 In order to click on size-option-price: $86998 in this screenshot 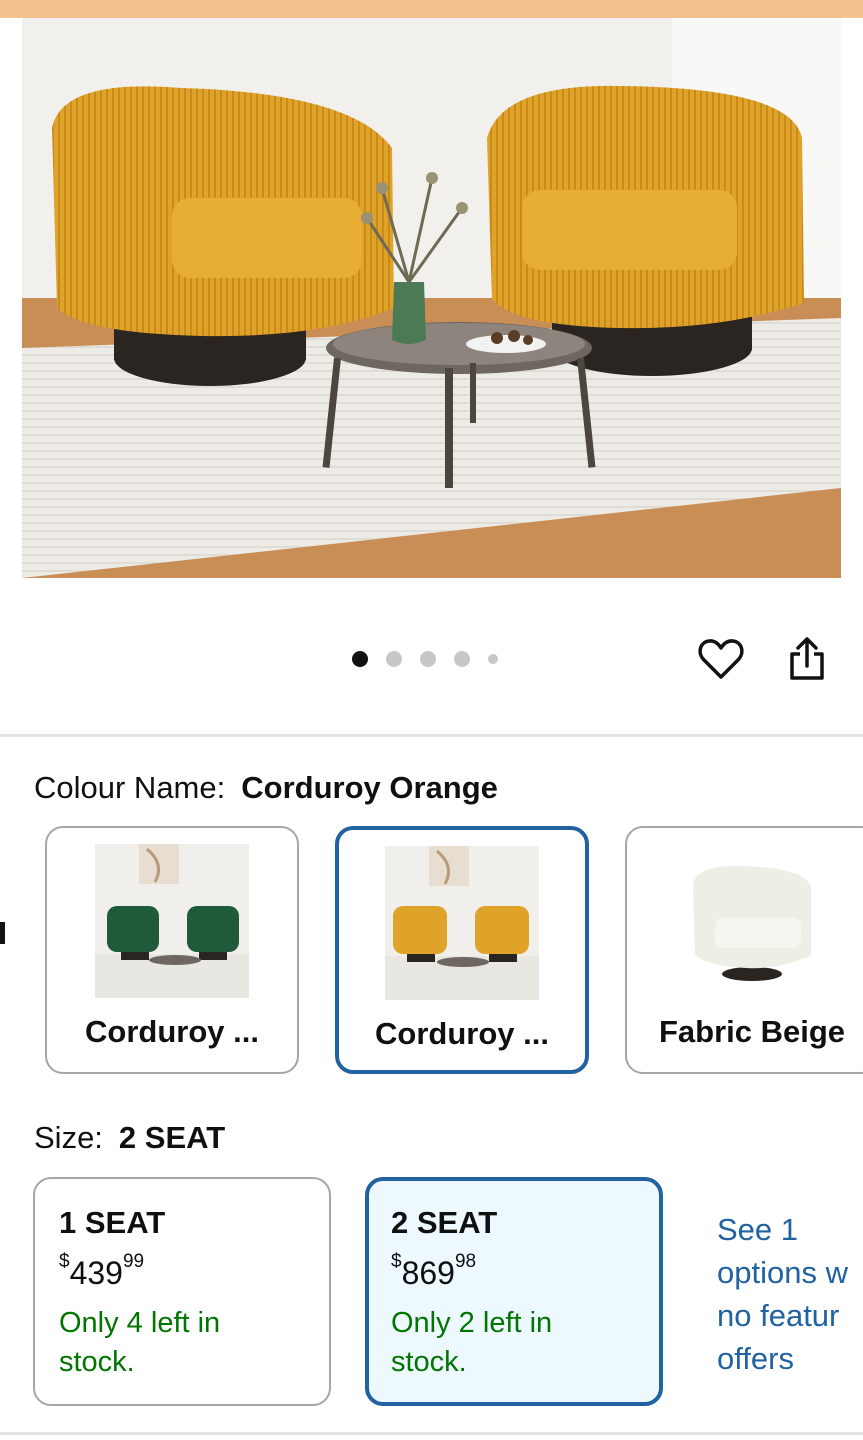, I will do `click(434, 1271)`.